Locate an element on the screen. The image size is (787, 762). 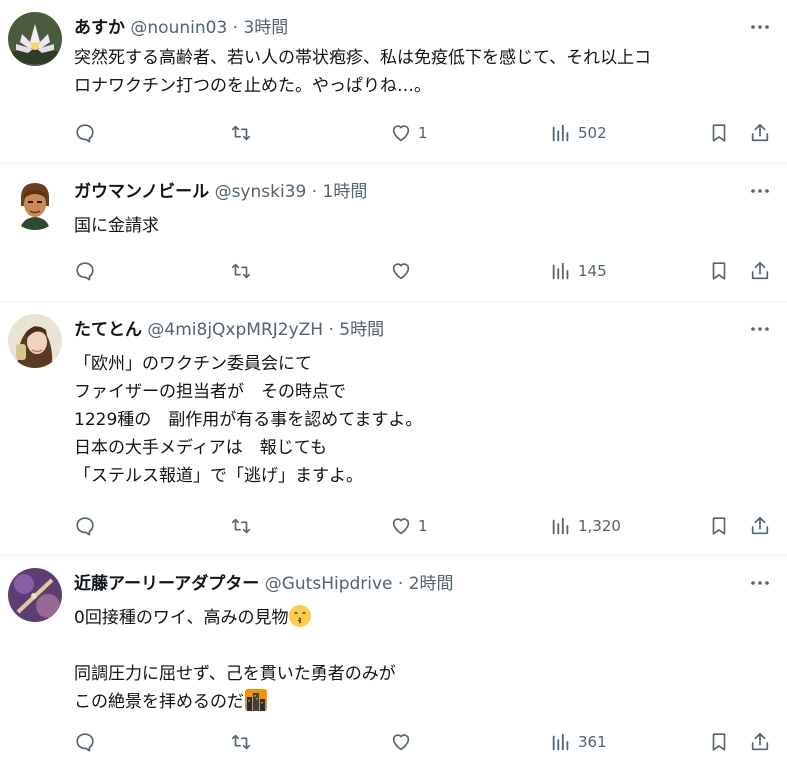
views-button: 145 is located at coordinates (578, 271).